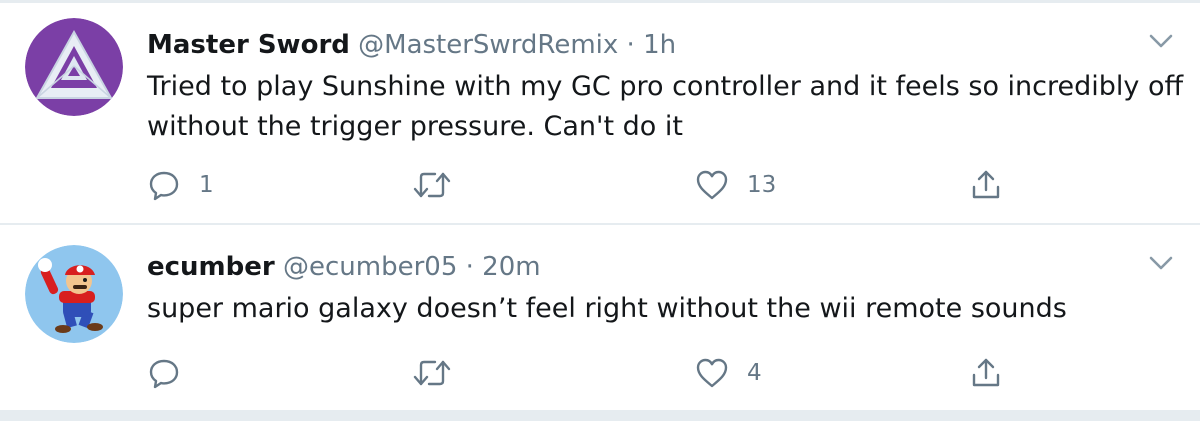  I want to click on like-count: 4, so click(754, 373).